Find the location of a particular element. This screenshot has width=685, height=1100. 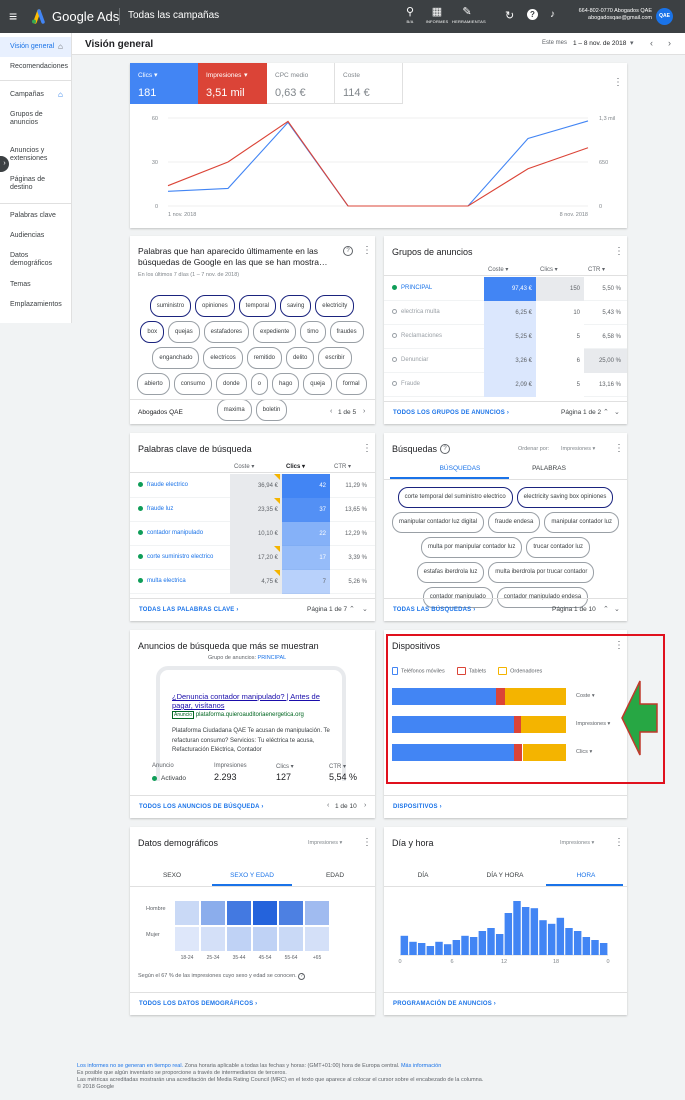

ad-group-link: PRINCIPAL is located at coordinates (272, 658).